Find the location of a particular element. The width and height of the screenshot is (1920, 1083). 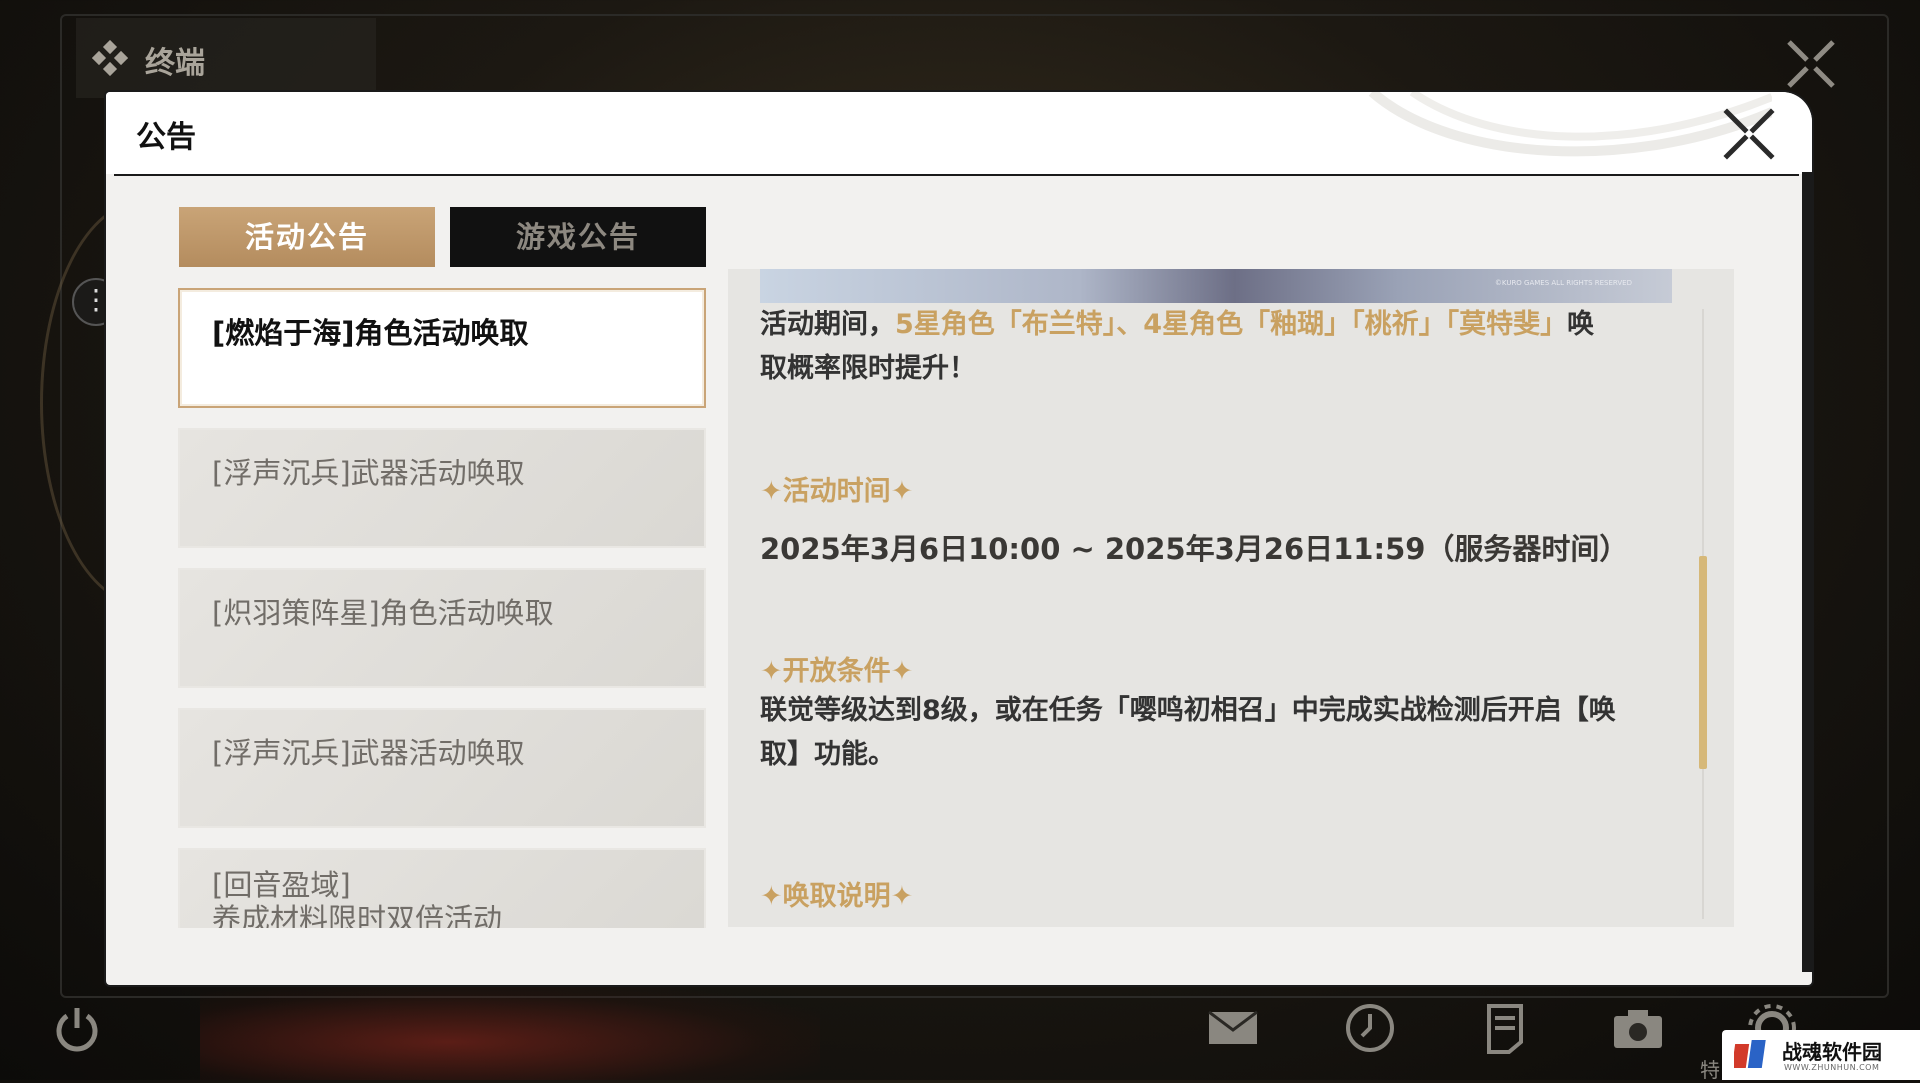

header-divider is located at coordinates (956, 175).